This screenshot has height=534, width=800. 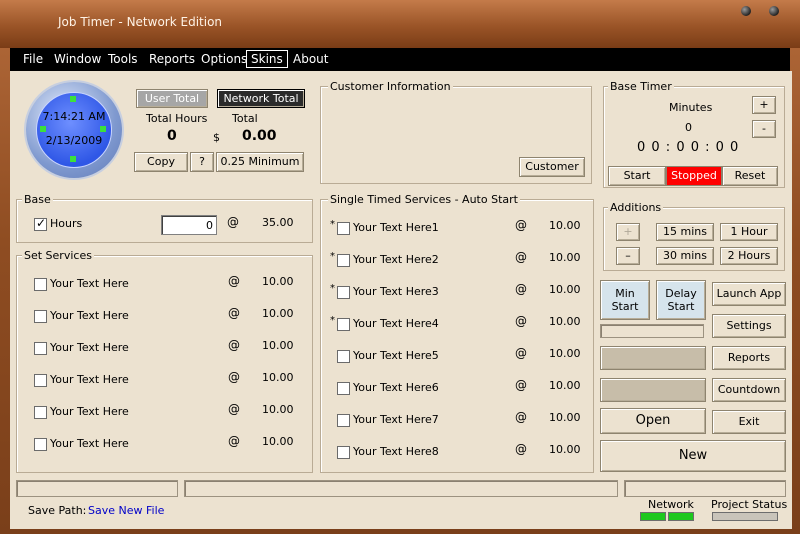 I want to click on timed-service-label: Your Text Here8, so click(x=396, y=451).